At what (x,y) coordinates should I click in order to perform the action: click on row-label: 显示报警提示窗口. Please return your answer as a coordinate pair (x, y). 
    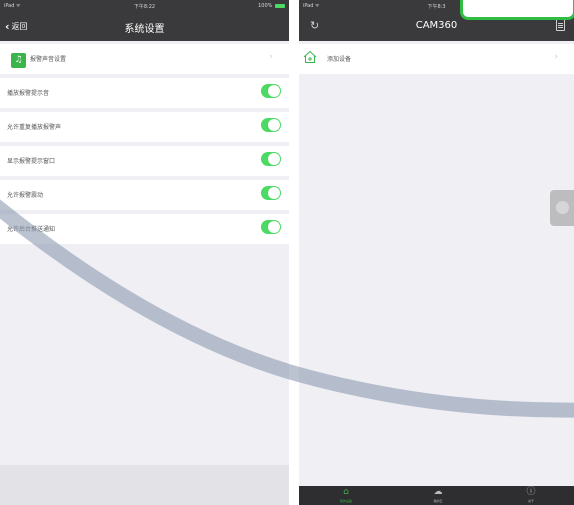
    Looking at the image, I should click on (31, 161).